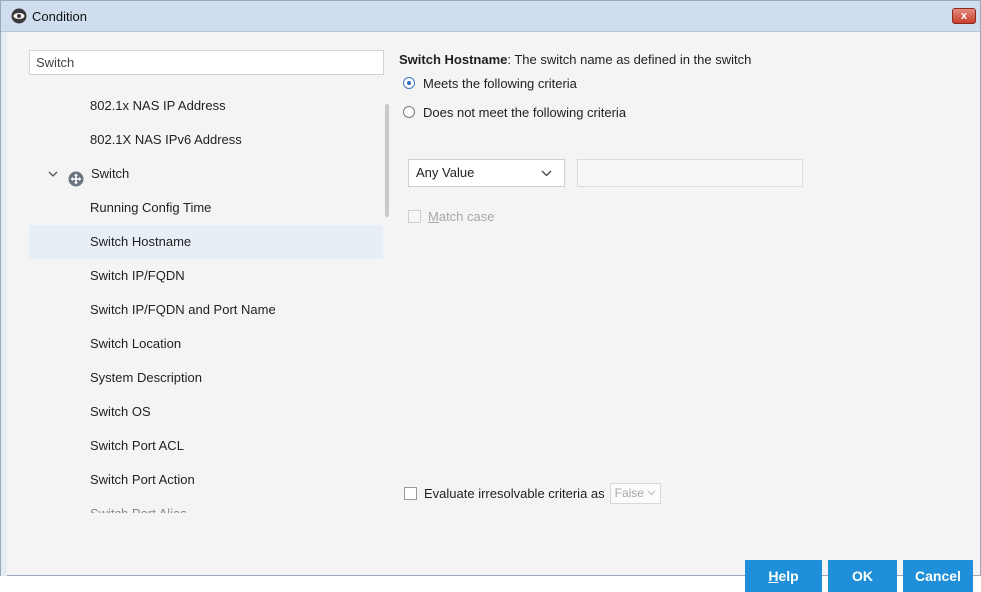  Describe the element at coordinates (788, 576) in the screenshot. I see `help-label: elp` at that location.